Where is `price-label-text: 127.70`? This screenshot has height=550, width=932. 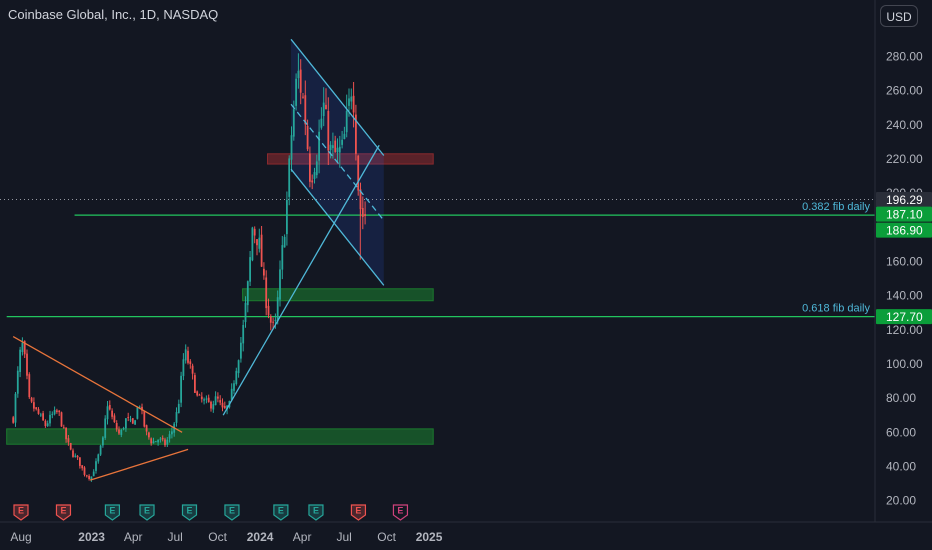 price-label-text: 127.70 is located at coordinates (904, 317).